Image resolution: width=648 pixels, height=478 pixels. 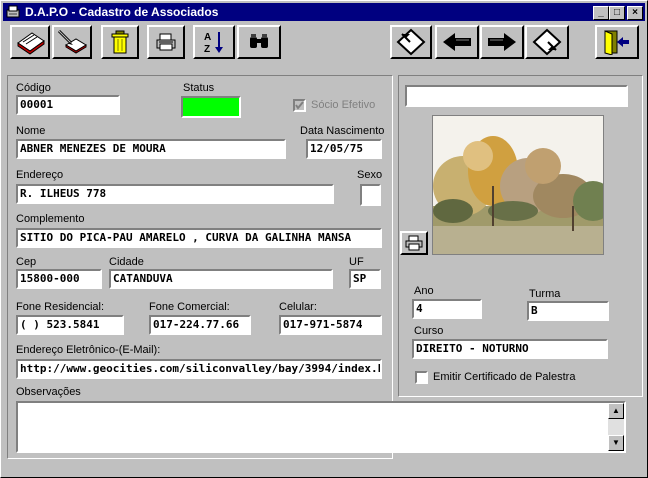 I want to click on exit-door-icon, so click(x=616, y=42).